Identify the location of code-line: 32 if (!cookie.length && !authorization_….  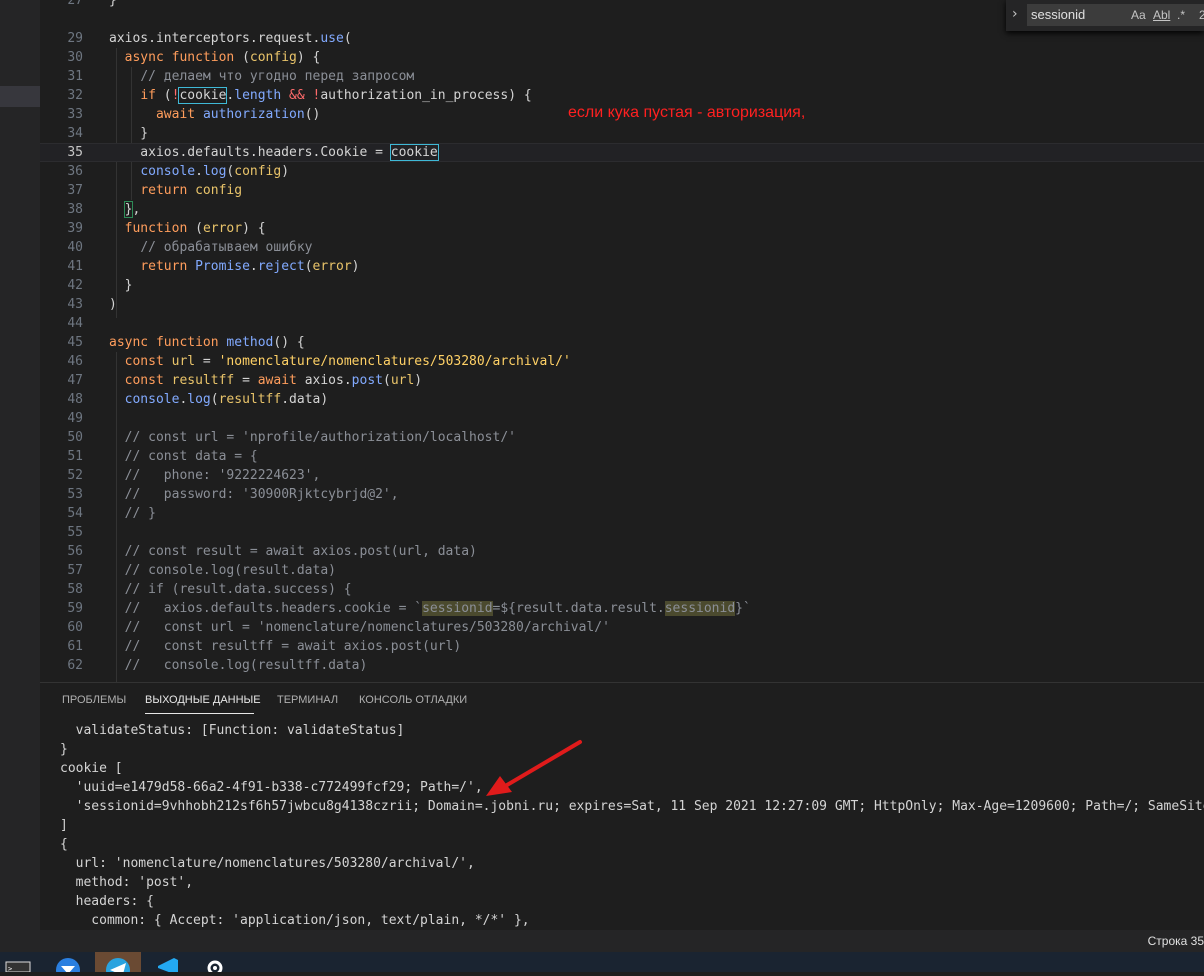
(299, 95).